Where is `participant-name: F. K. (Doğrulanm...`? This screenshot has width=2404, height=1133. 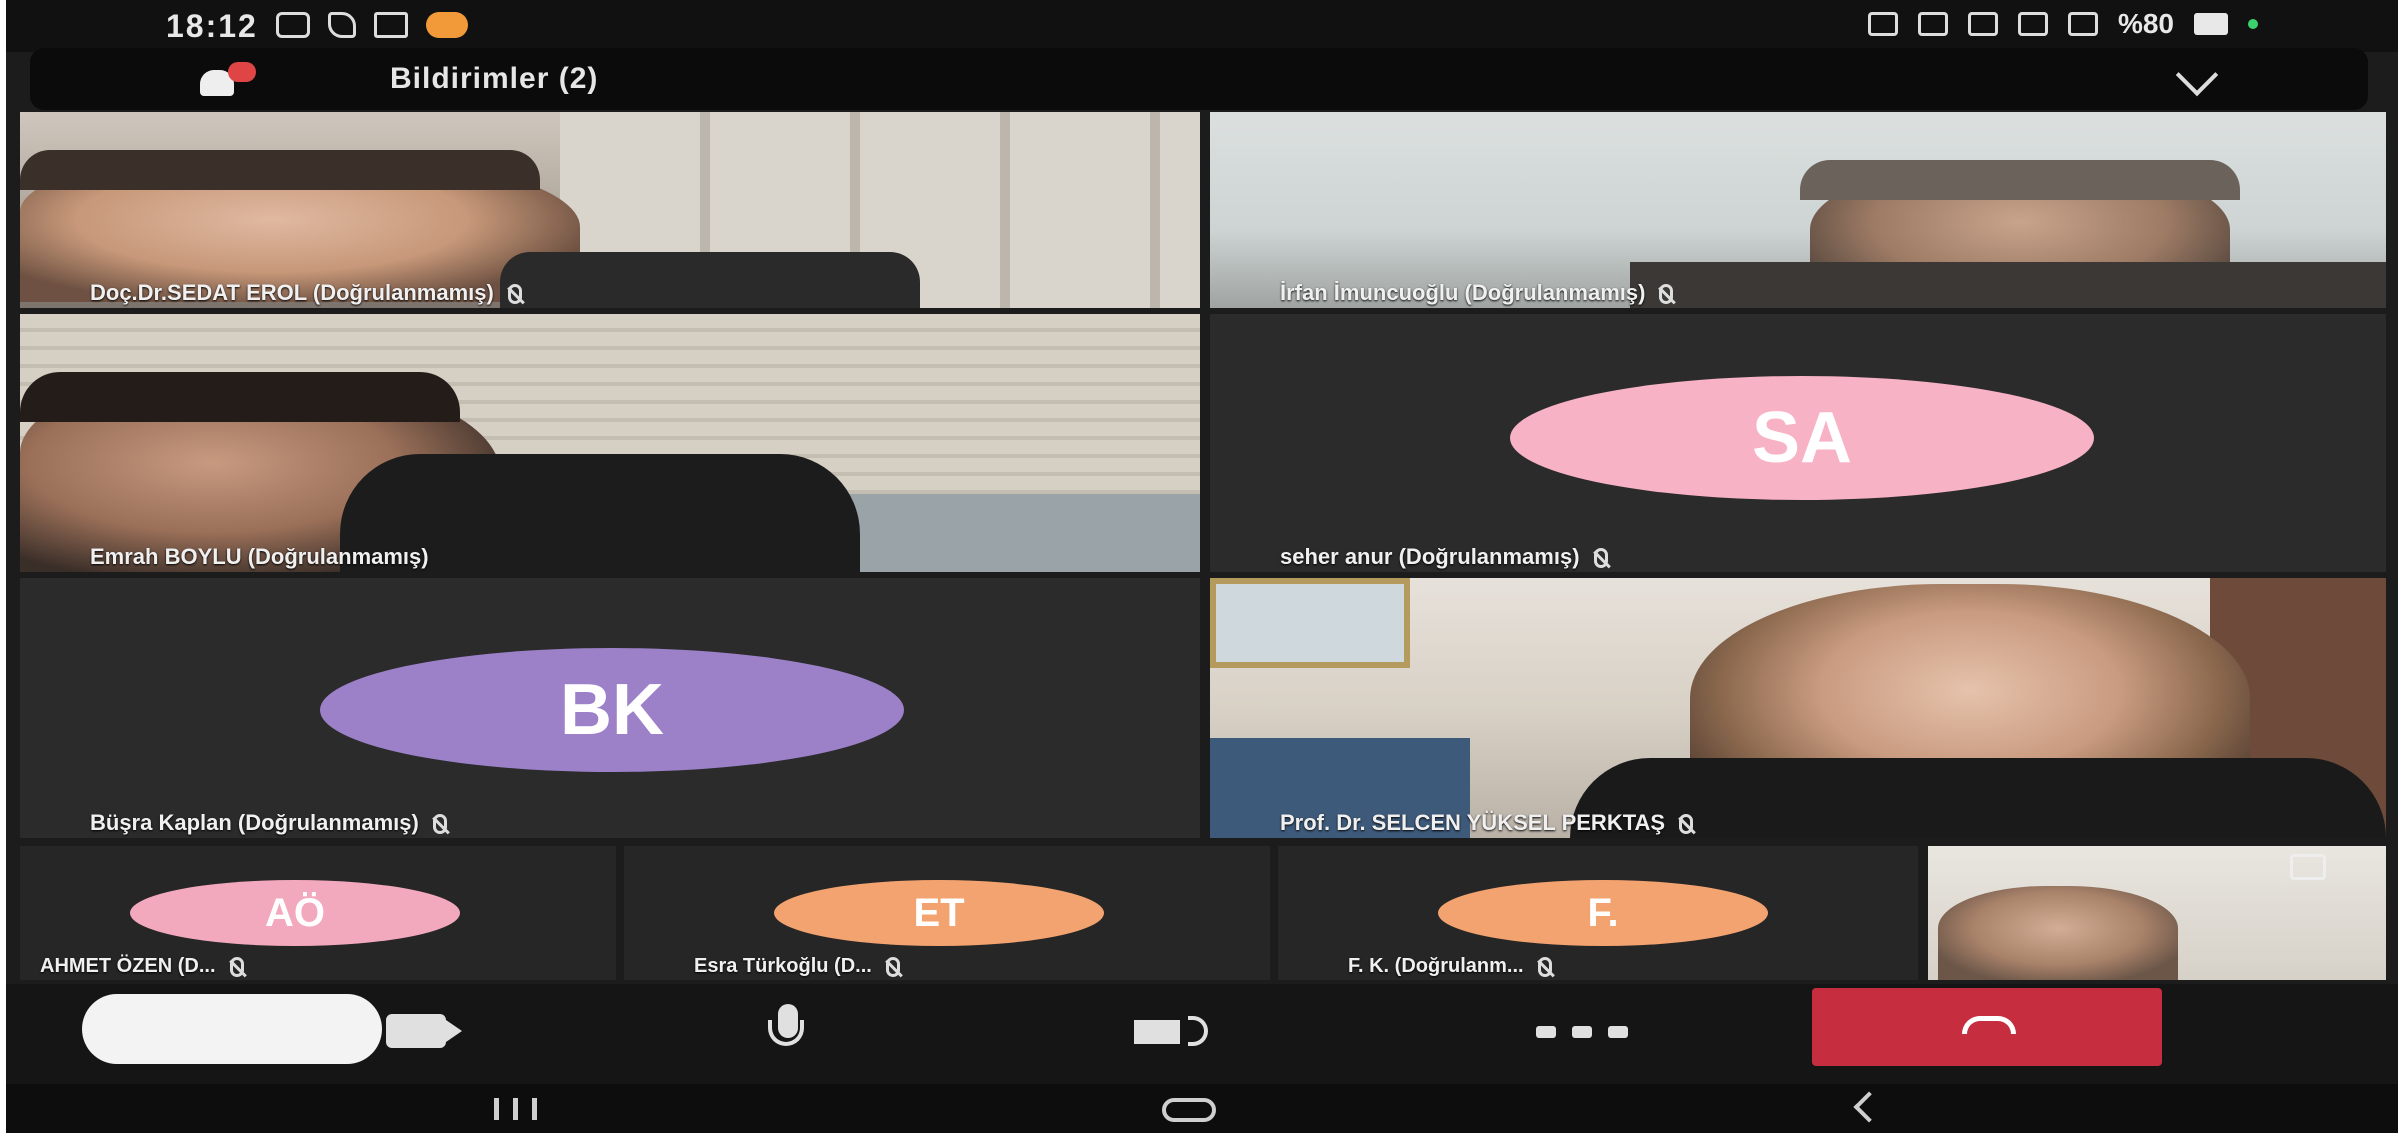
participant-name: F. K. (Doğrulanm... is located at coordinates (1450, 966).